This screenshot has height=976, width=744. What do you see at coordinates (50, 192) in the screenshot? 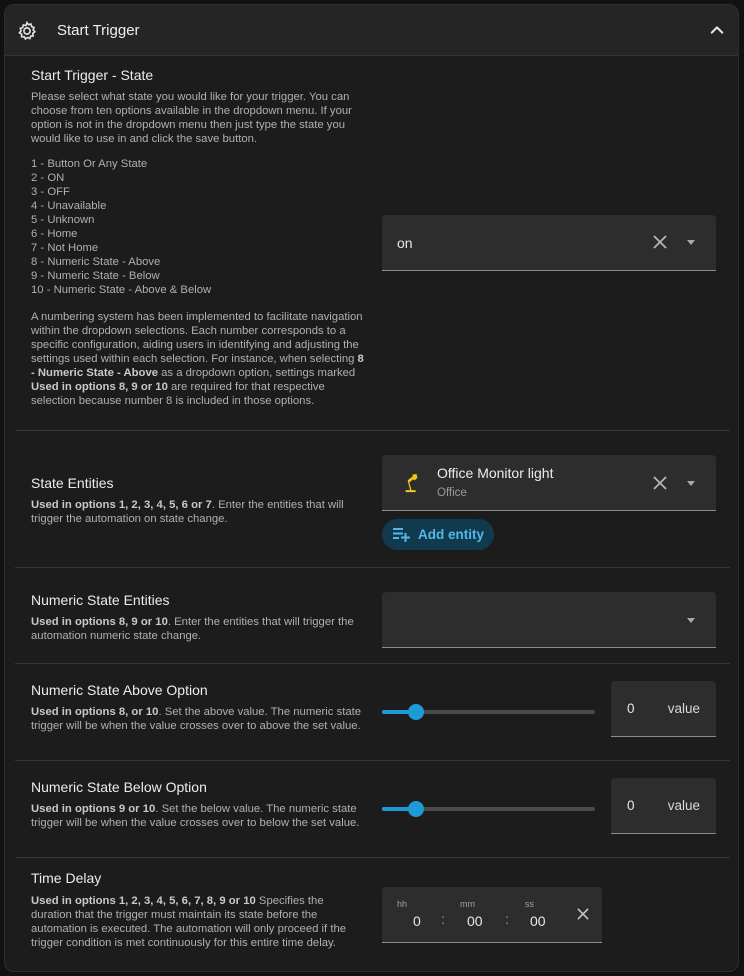
I see `list-item: 3 - OFF` at bounding box center [50, 192].